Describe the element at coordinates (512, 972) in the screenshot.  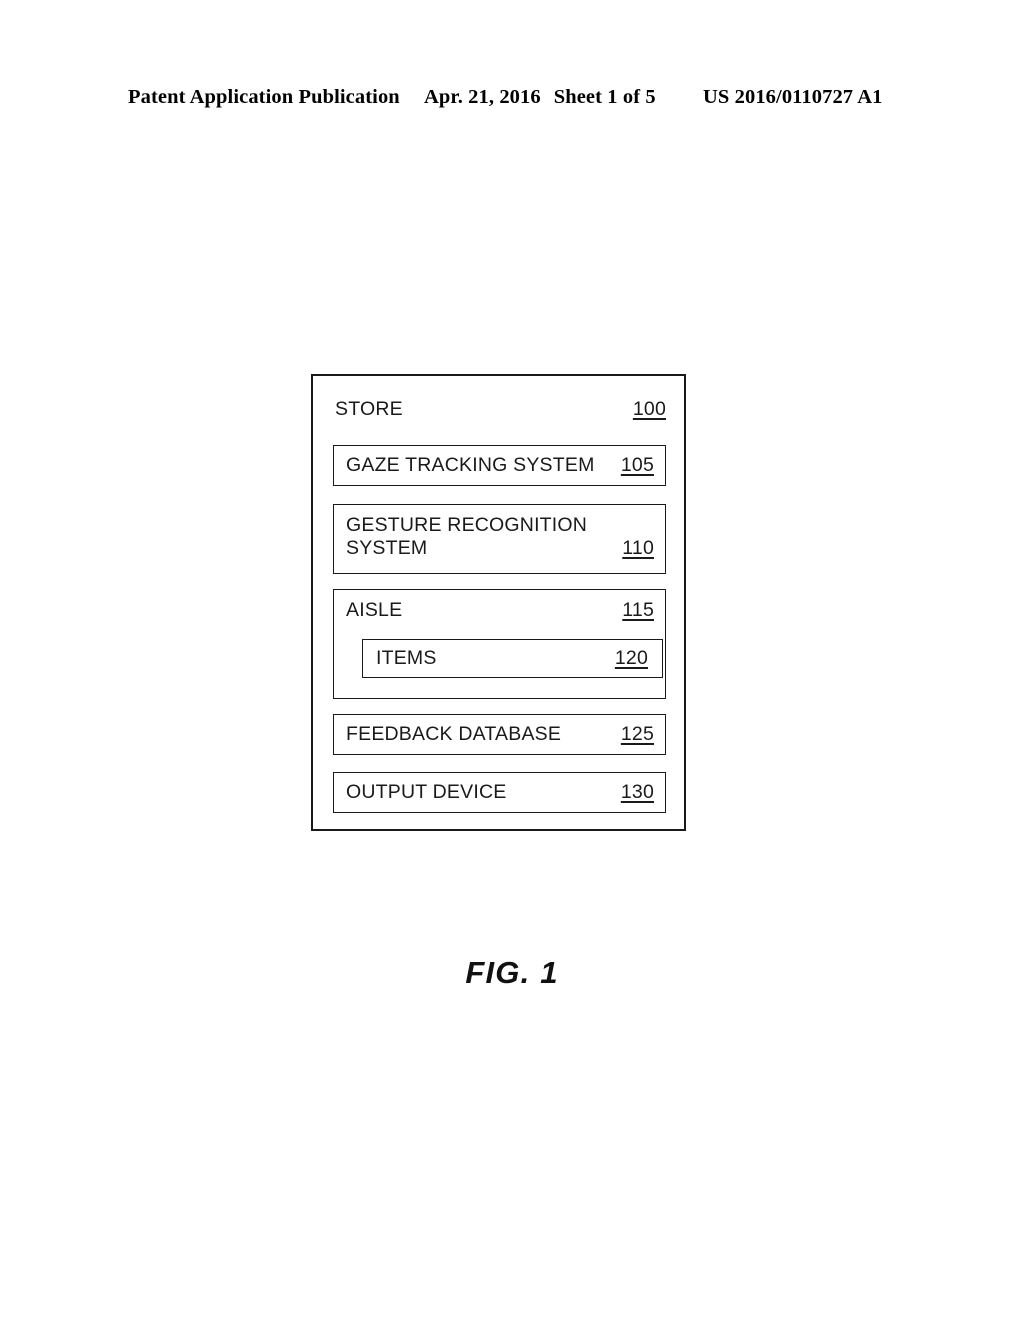
I see `figure-caption: FIG. 1` at that location.